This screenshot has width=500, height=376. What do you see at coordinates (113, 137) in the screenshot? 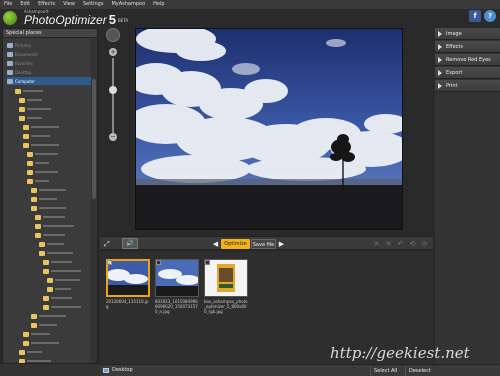
I see `zoom-out-button: −` at bounding box center [113, 137].